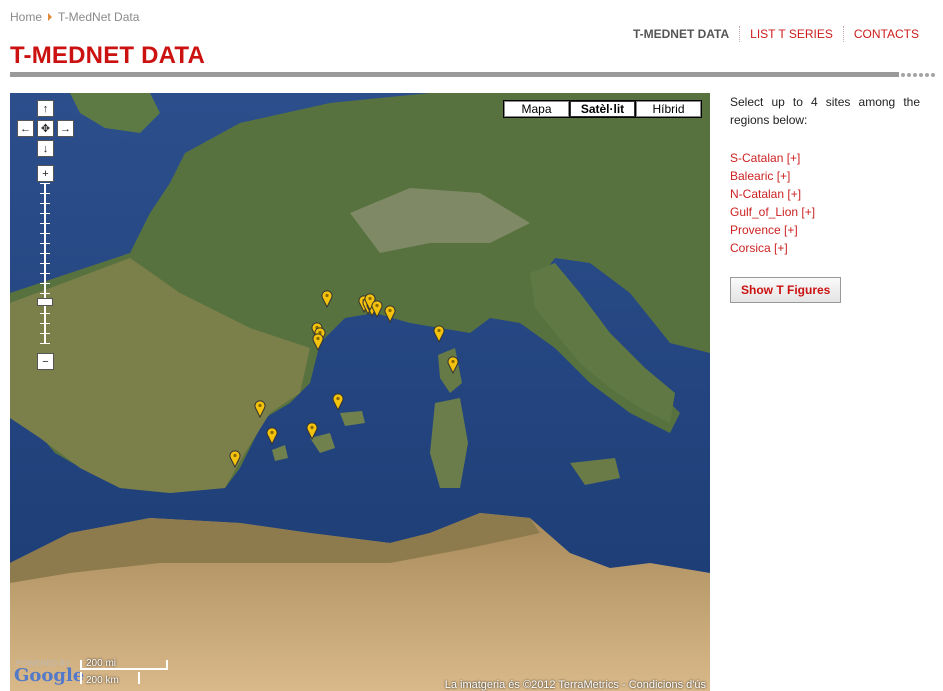 The image size is (943, 691). I want to click on region-link-provence: Provence [+], so click(764, 230).